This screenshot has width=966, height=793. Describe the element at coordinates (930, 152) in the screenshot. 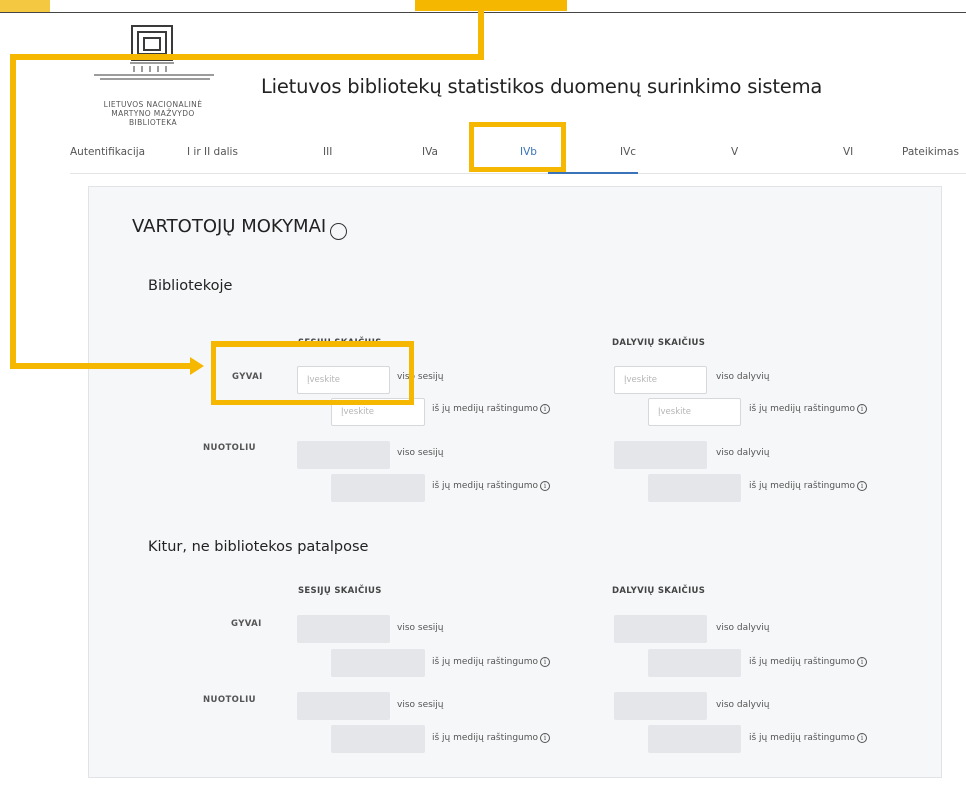

I see `tab-pateikimas: Pateikimas` at that location.